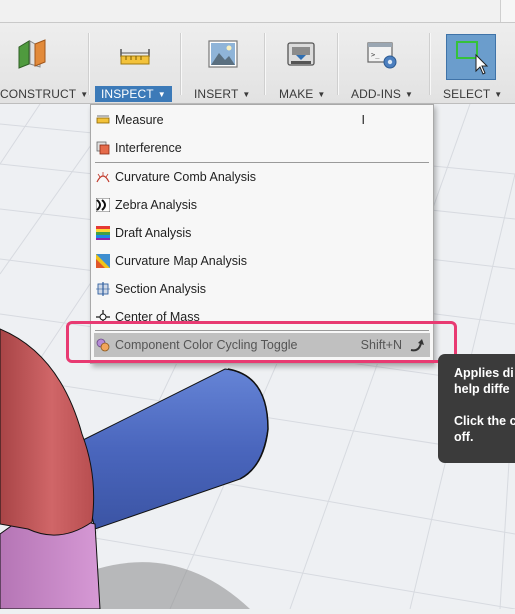 The width and height of the screenshot is (515, 614). Describe the element at coordinates (103, 119) in the screenshot. I see `measure-icon` at that location.